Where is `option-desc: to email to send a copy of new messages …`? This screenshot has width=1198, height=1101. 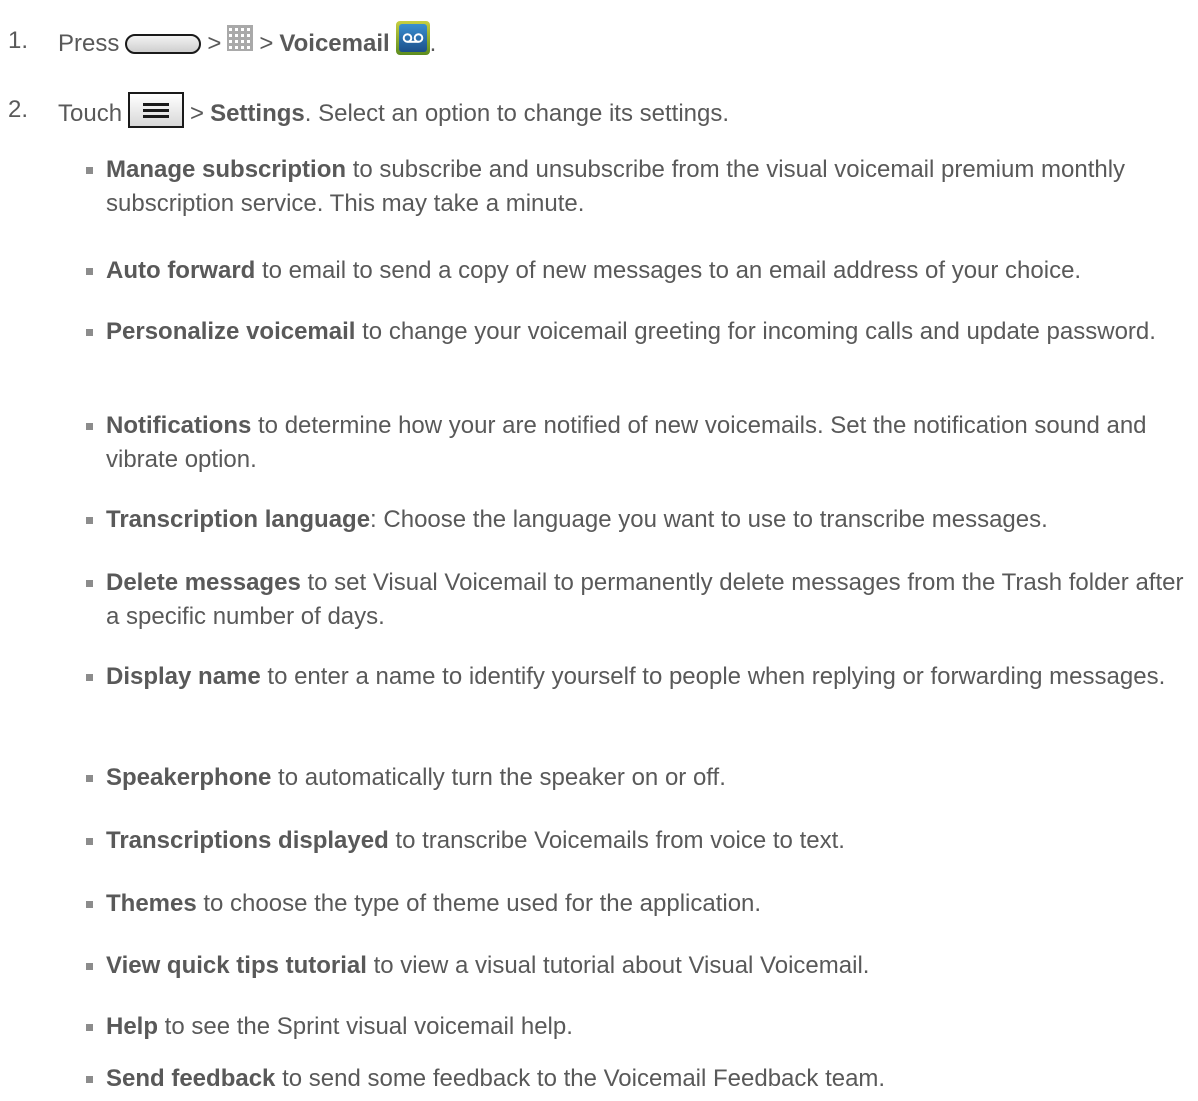 option-desc: to email to send a copy of new messages … is located at coordinates (668, 270).